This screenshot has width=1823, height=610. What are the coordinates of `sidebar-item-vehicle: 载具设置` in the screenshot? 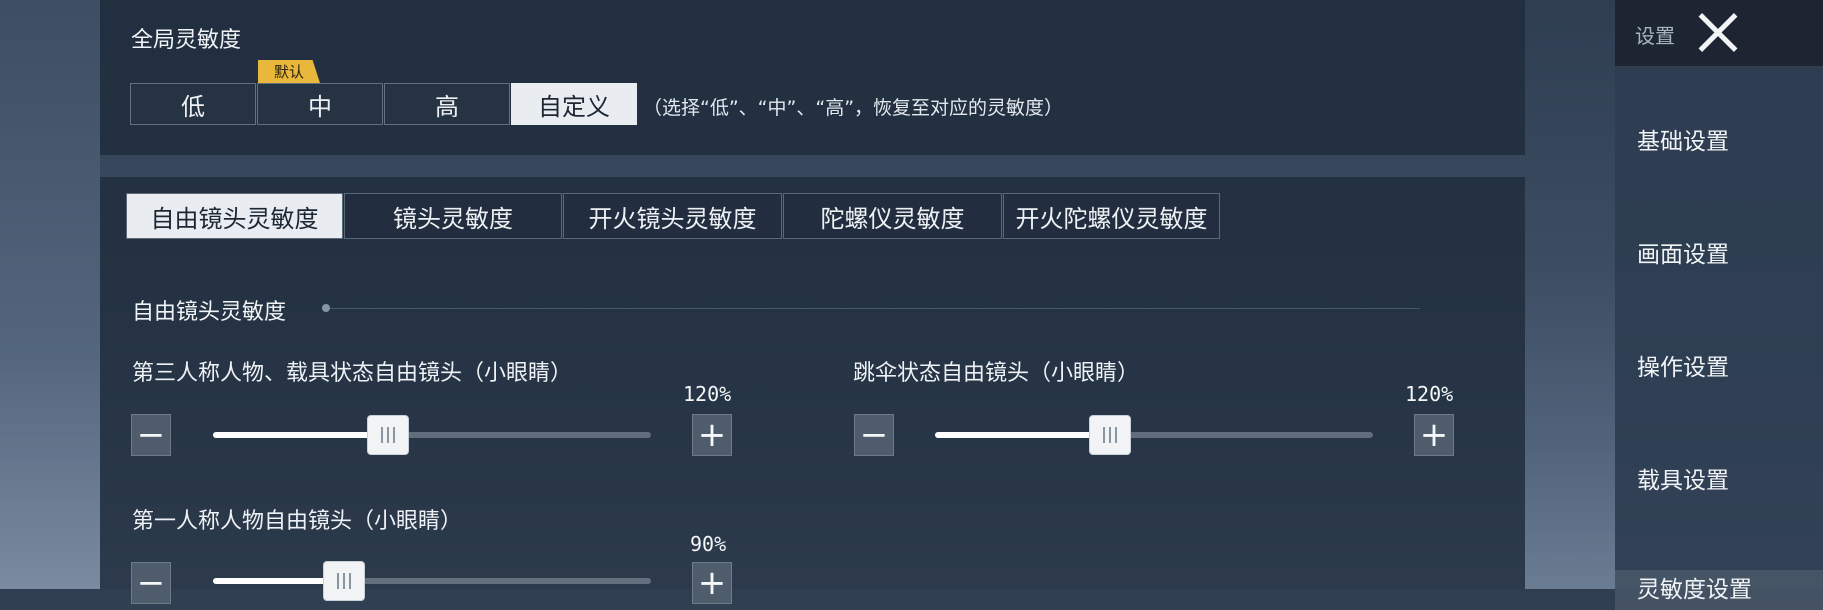 It's located at (1683, 478).